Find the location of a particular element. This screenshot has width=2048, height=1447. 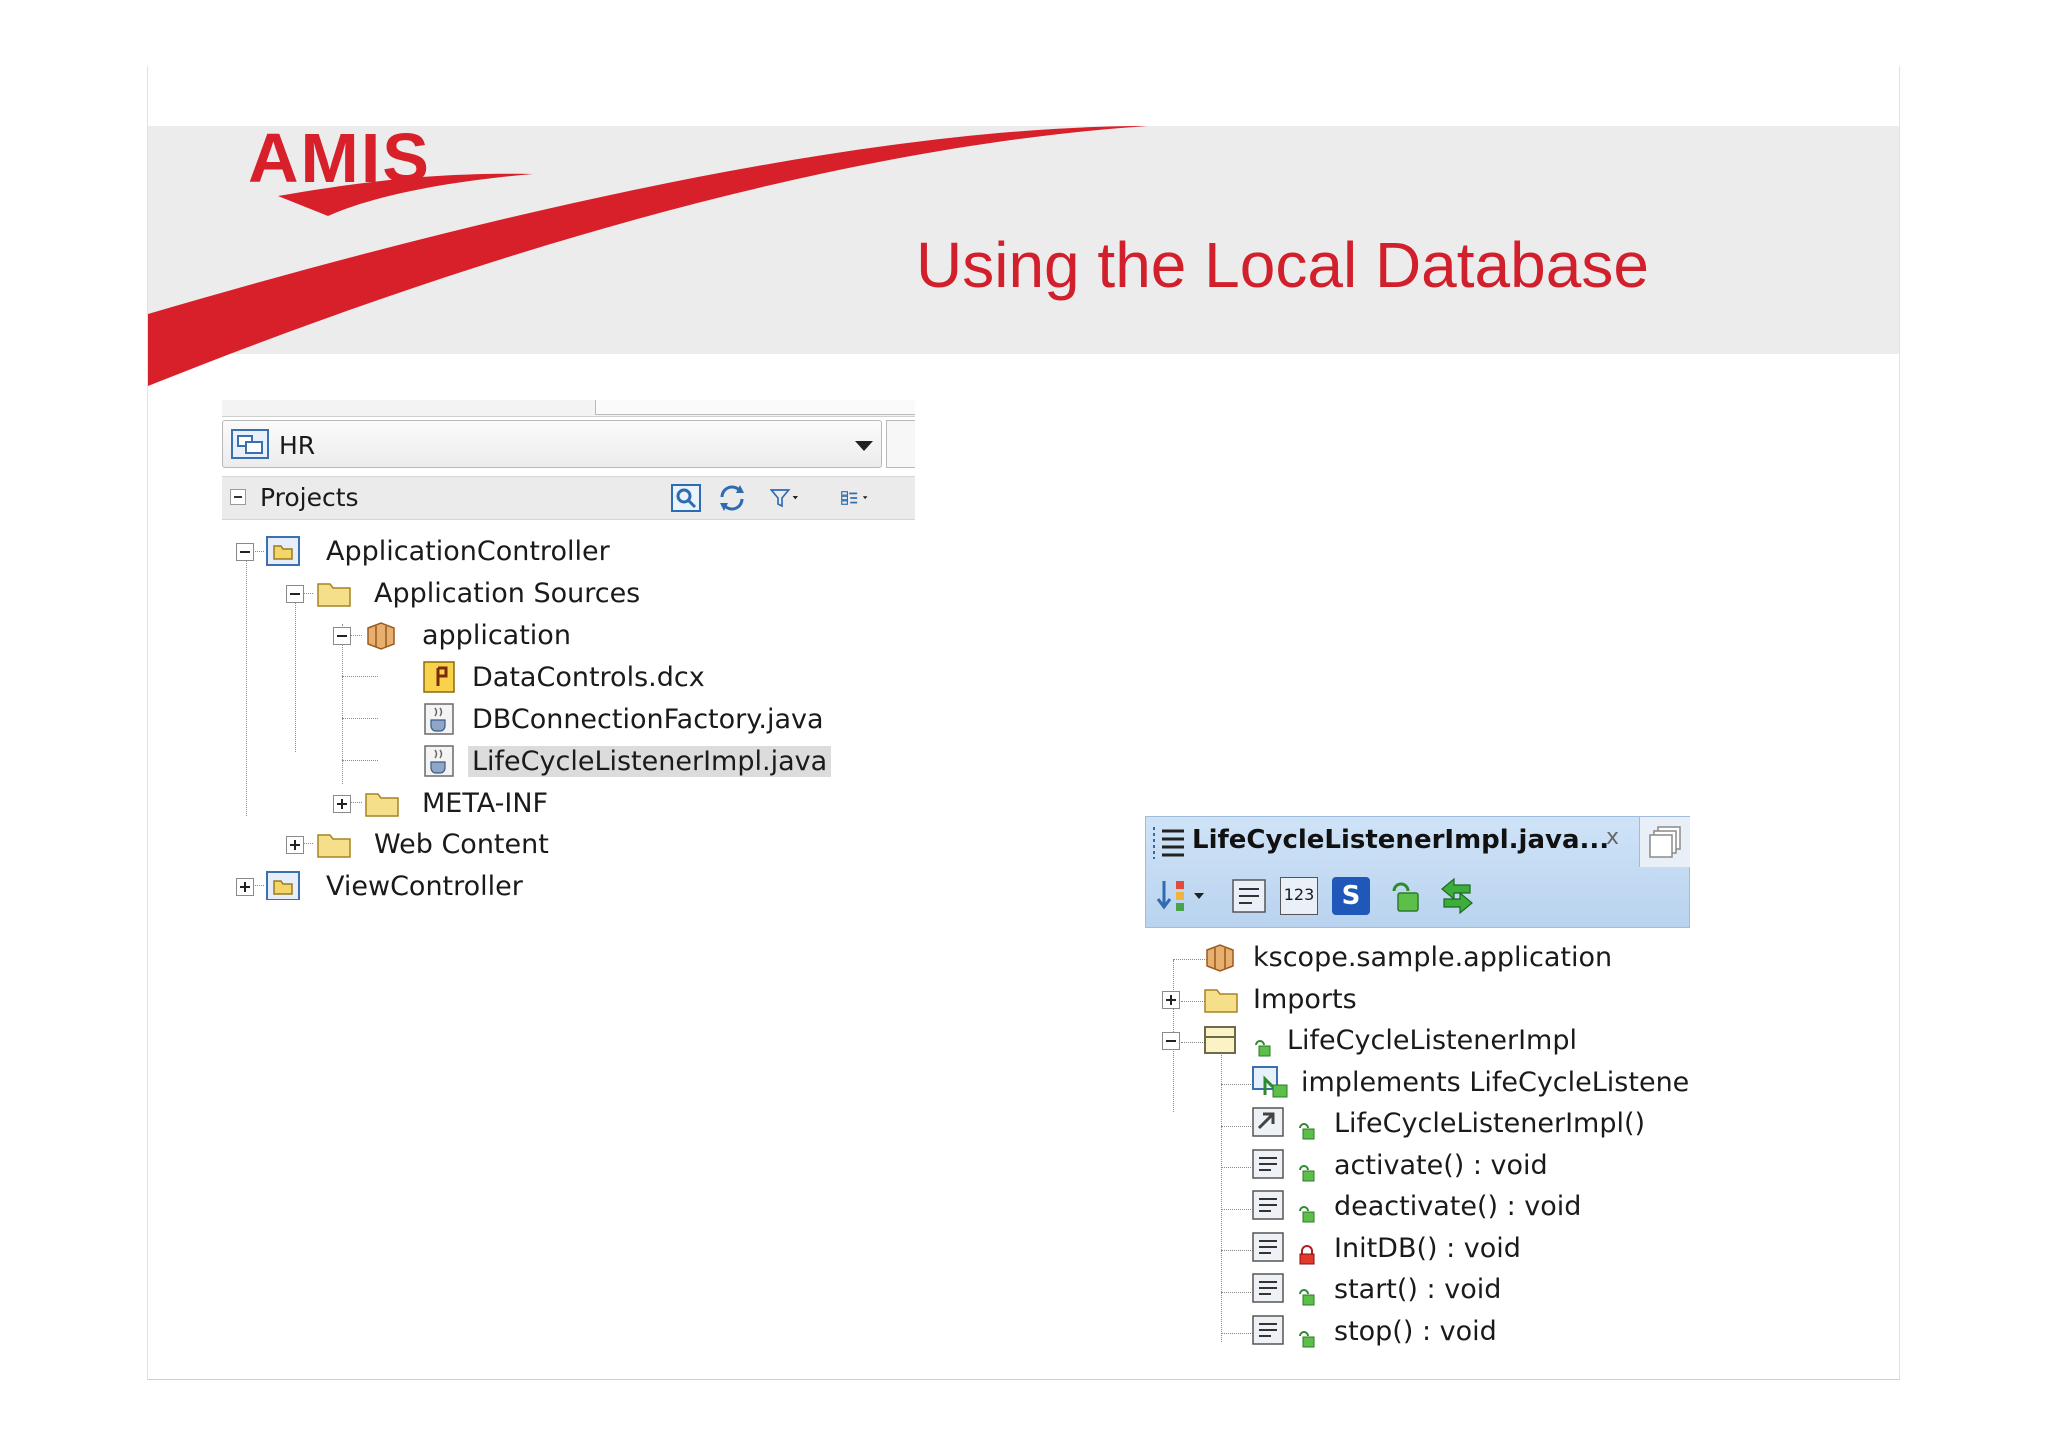

public-icon is located at coordinates (1405, 896).